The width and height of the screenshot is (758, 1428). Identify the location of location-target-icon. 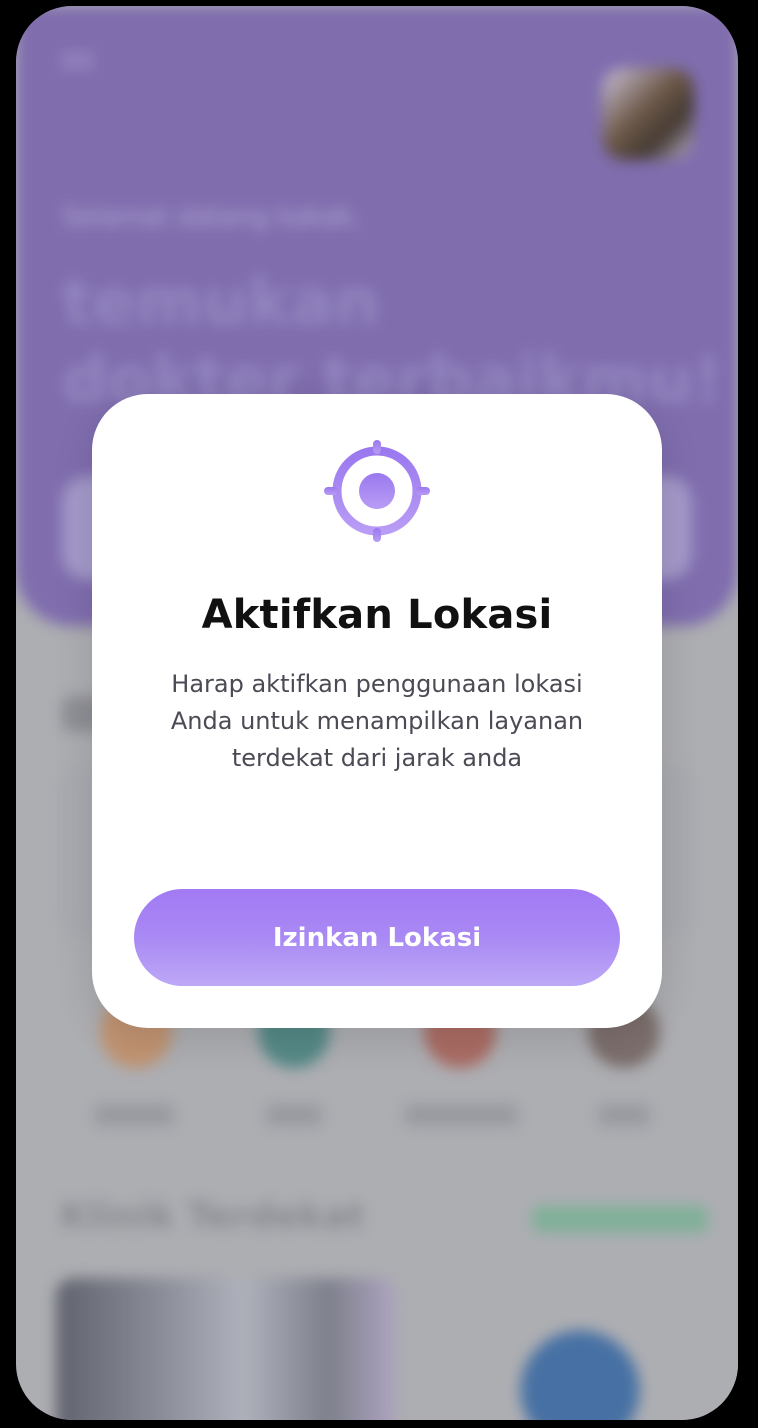
(377, 491).